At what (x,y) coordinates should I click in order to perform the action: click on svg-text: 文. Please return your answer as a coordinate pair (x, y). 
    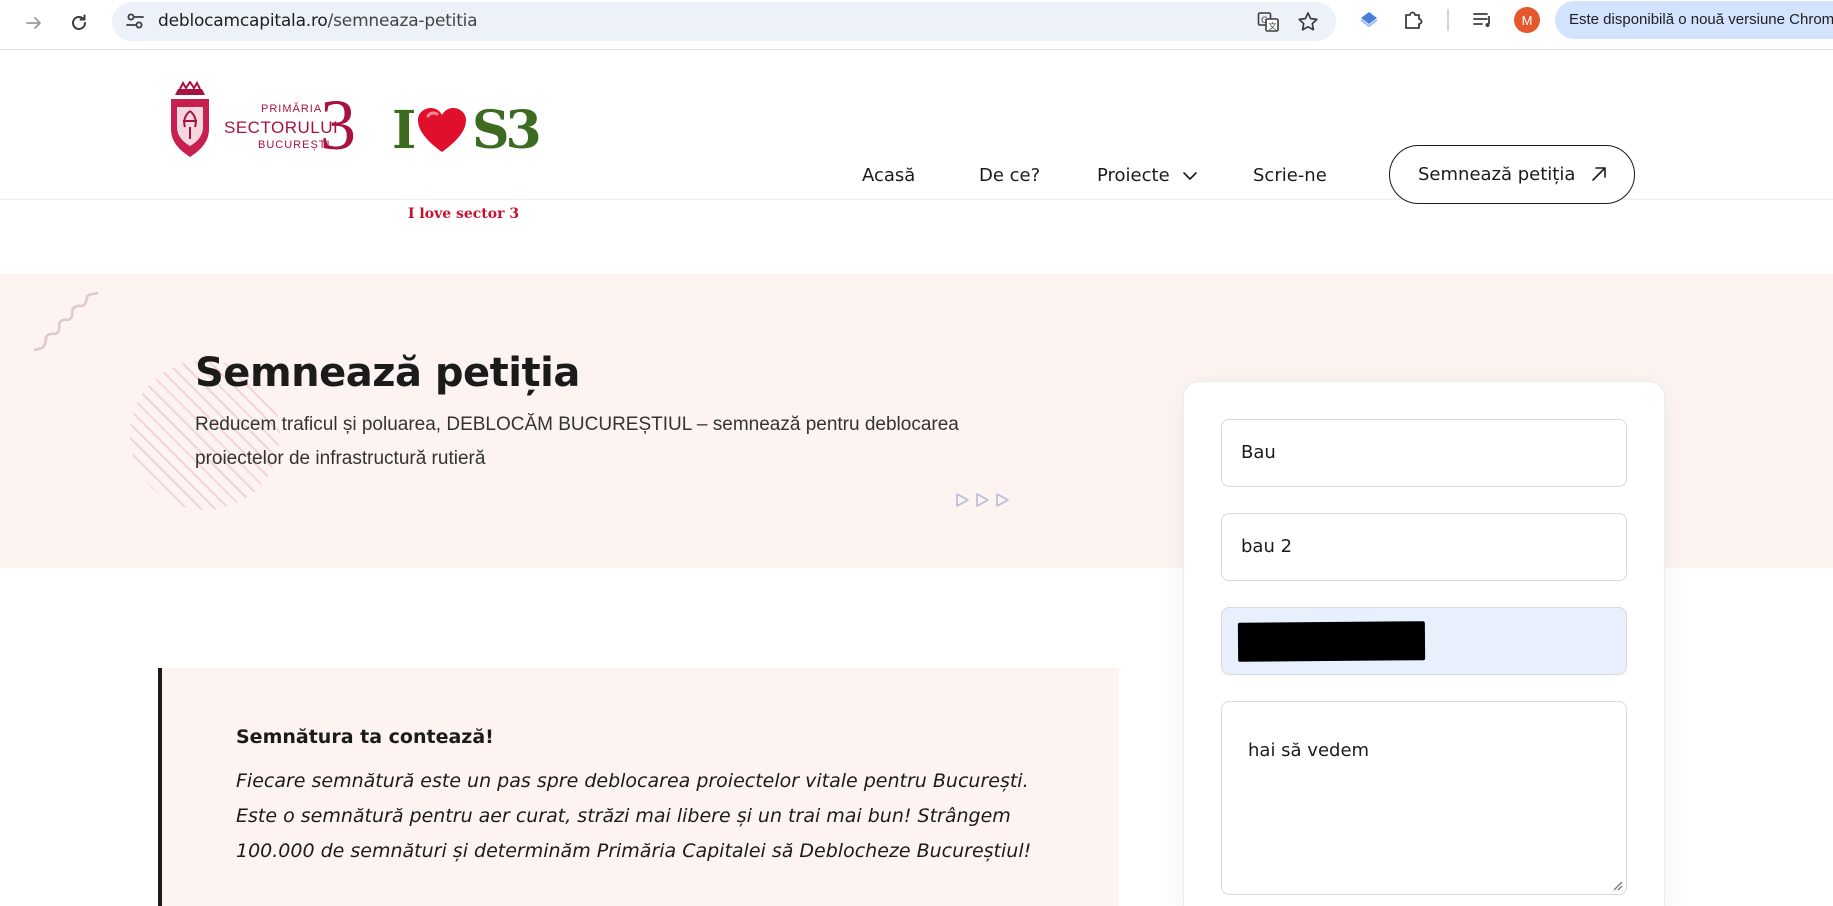
    Looking at the image, I should click on (1273, 26).